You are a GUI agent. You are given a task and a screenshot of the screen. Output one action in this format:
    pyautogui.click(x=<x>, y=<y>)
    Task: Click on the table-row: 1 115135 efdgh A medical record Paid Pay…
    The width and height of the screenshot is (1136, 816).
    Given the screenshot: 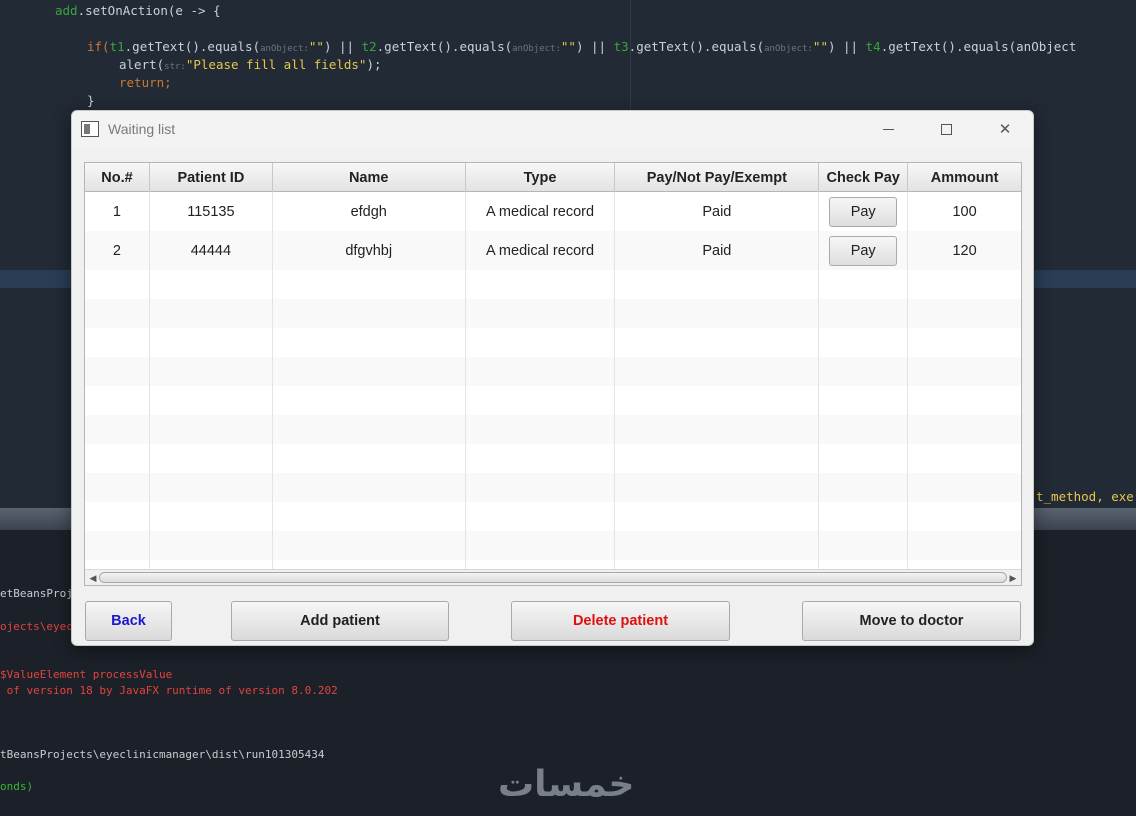 What is the action you would take?
    pyautogui.click(x=553, y=211)
    